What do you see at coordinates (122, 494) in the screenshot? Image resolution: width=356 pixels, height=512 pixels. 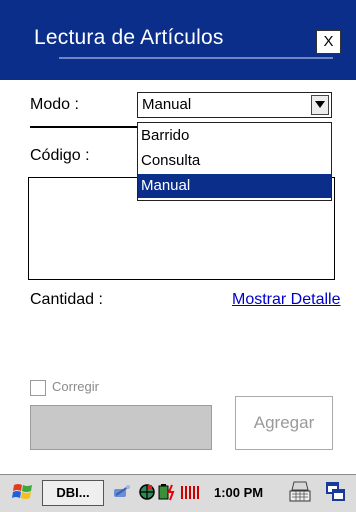 I see `network-icon` at bounding box center [122, 494].